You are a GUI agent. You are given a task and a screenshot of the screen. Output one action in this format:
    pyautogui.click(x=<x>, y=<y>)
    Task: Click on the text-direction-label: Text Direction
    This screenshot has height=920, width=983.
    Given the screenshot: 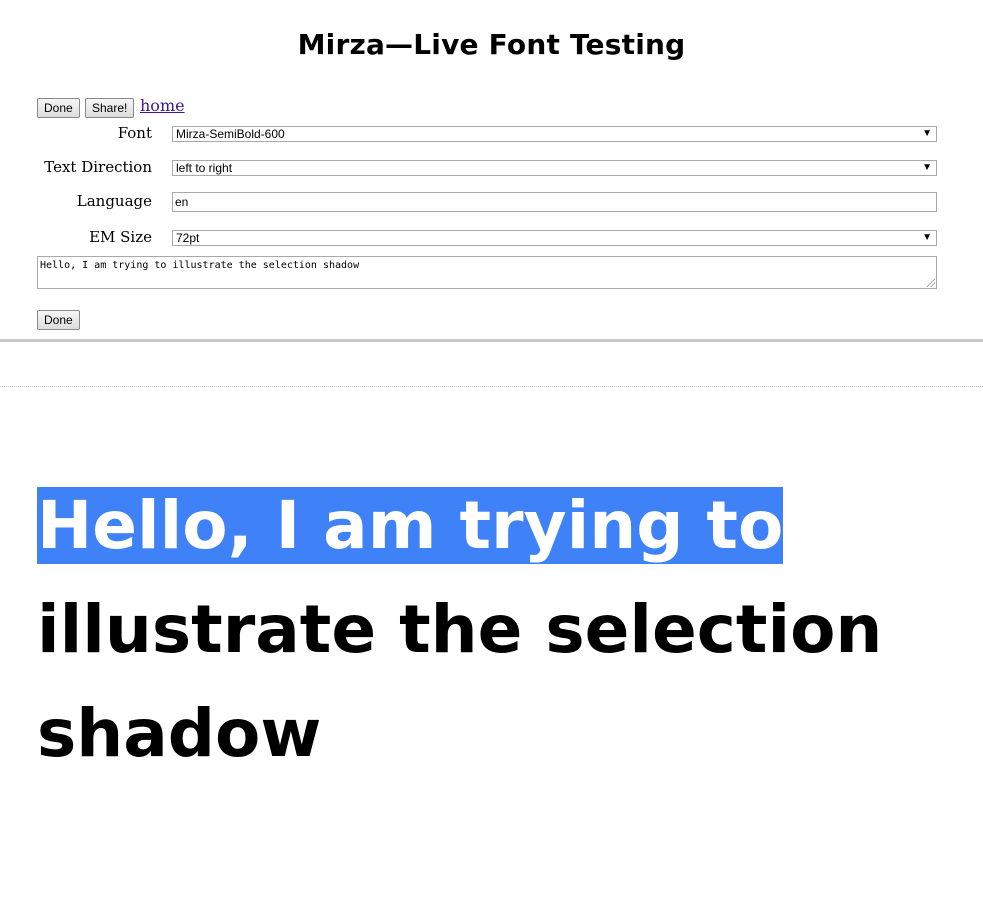 What is the action you would take?
    pyautogui.click(x=98, y=167)
    